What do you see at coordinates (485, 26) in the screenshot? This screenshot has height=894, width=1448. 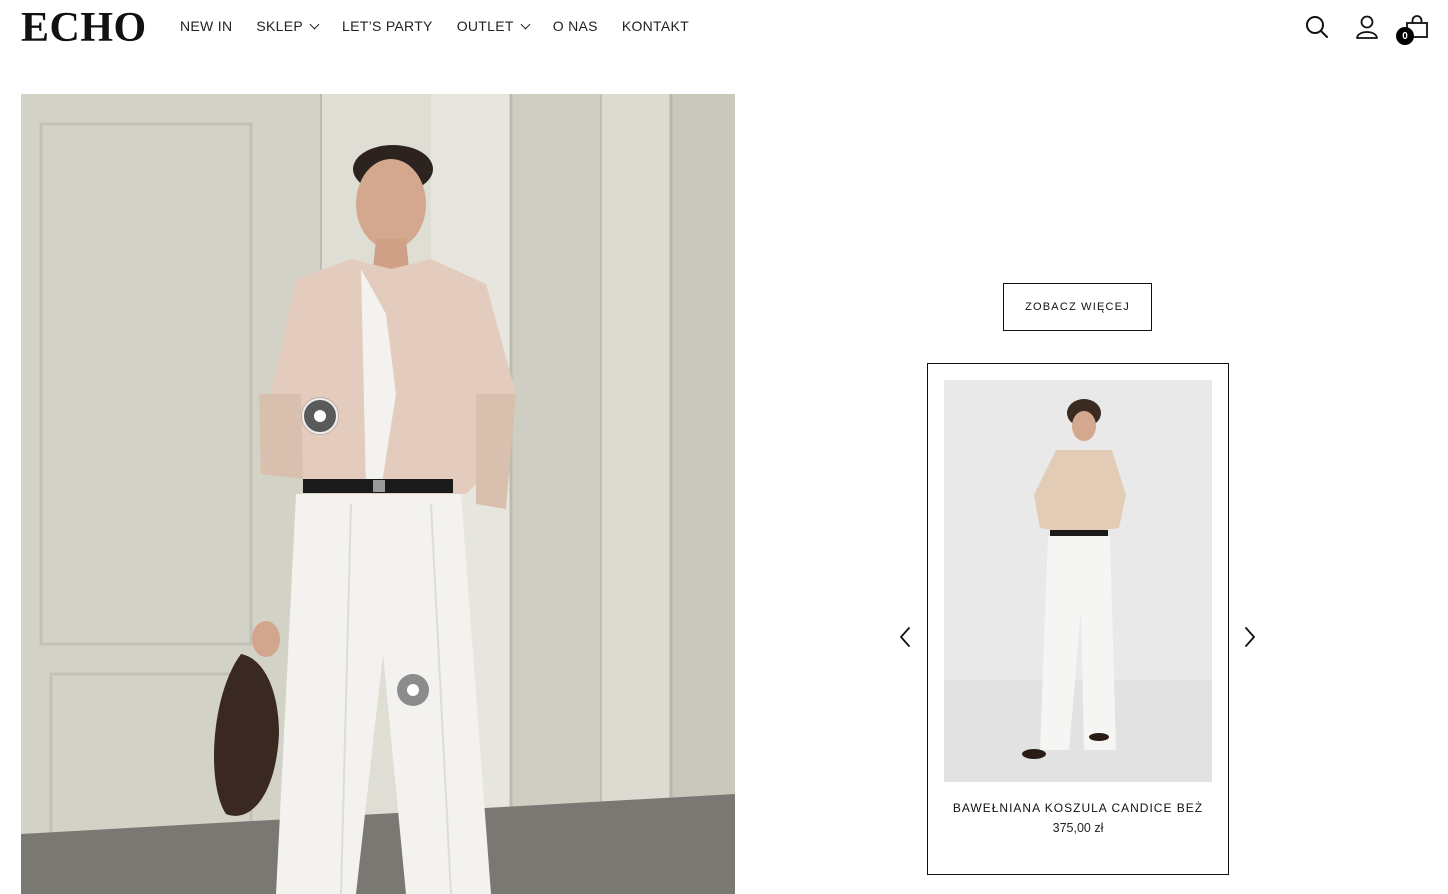 I see `nav-item-label: OUTLET` at bounding box center [485, 26].